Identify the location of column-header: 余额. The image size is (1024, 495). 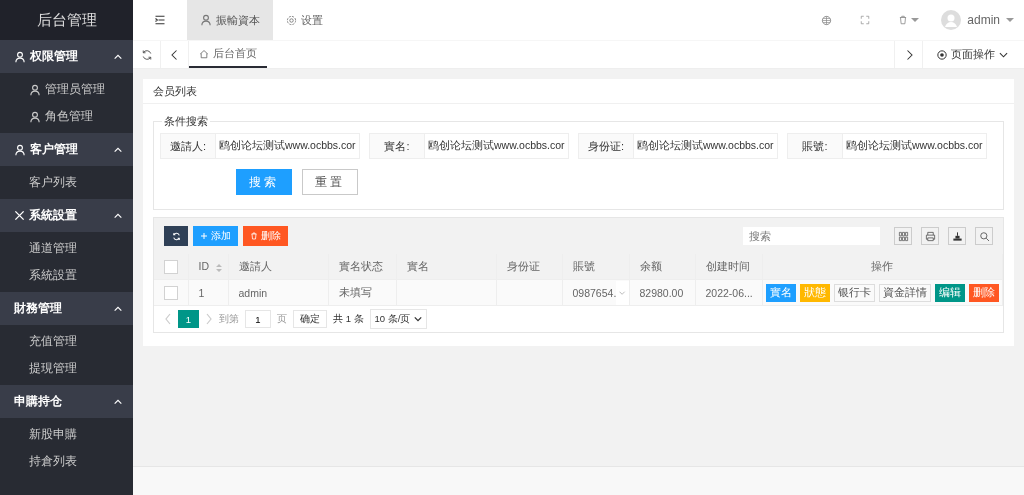
(662, 267).